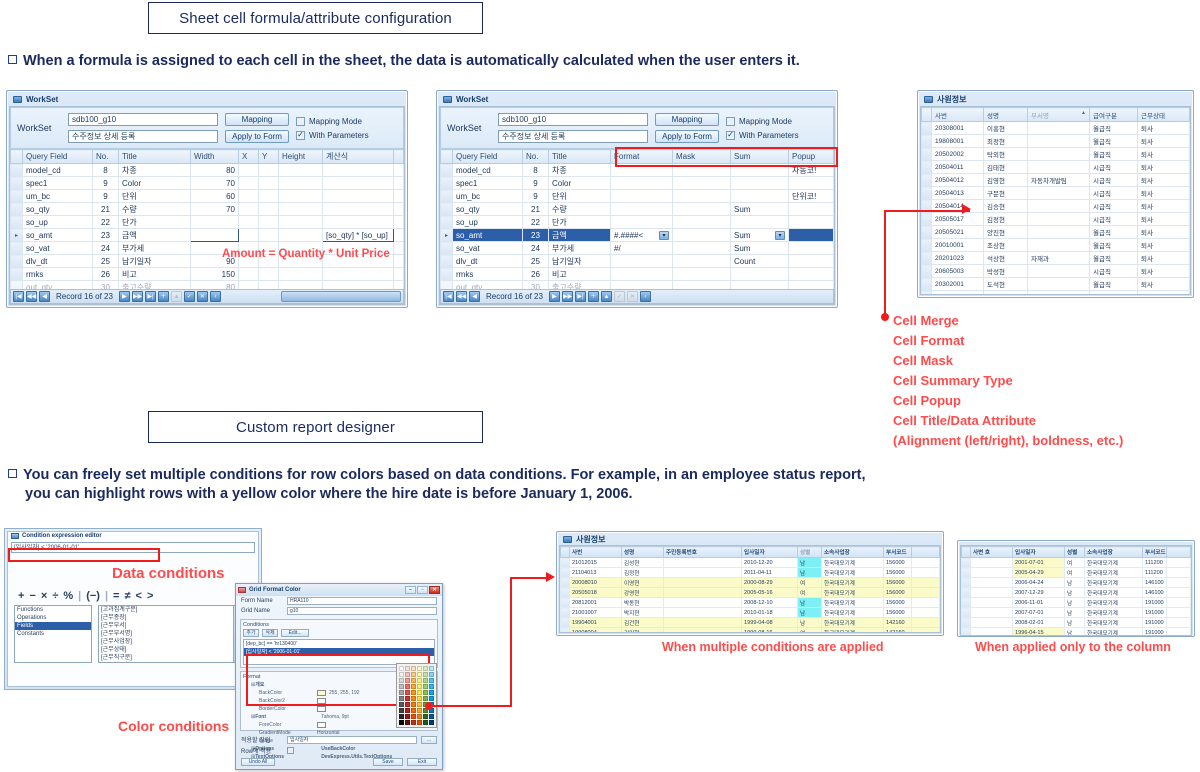  What do you see at coordinates (579, 274) in the screenshot?
I see `cell-title: 비고` at bounding box center [579, 274].